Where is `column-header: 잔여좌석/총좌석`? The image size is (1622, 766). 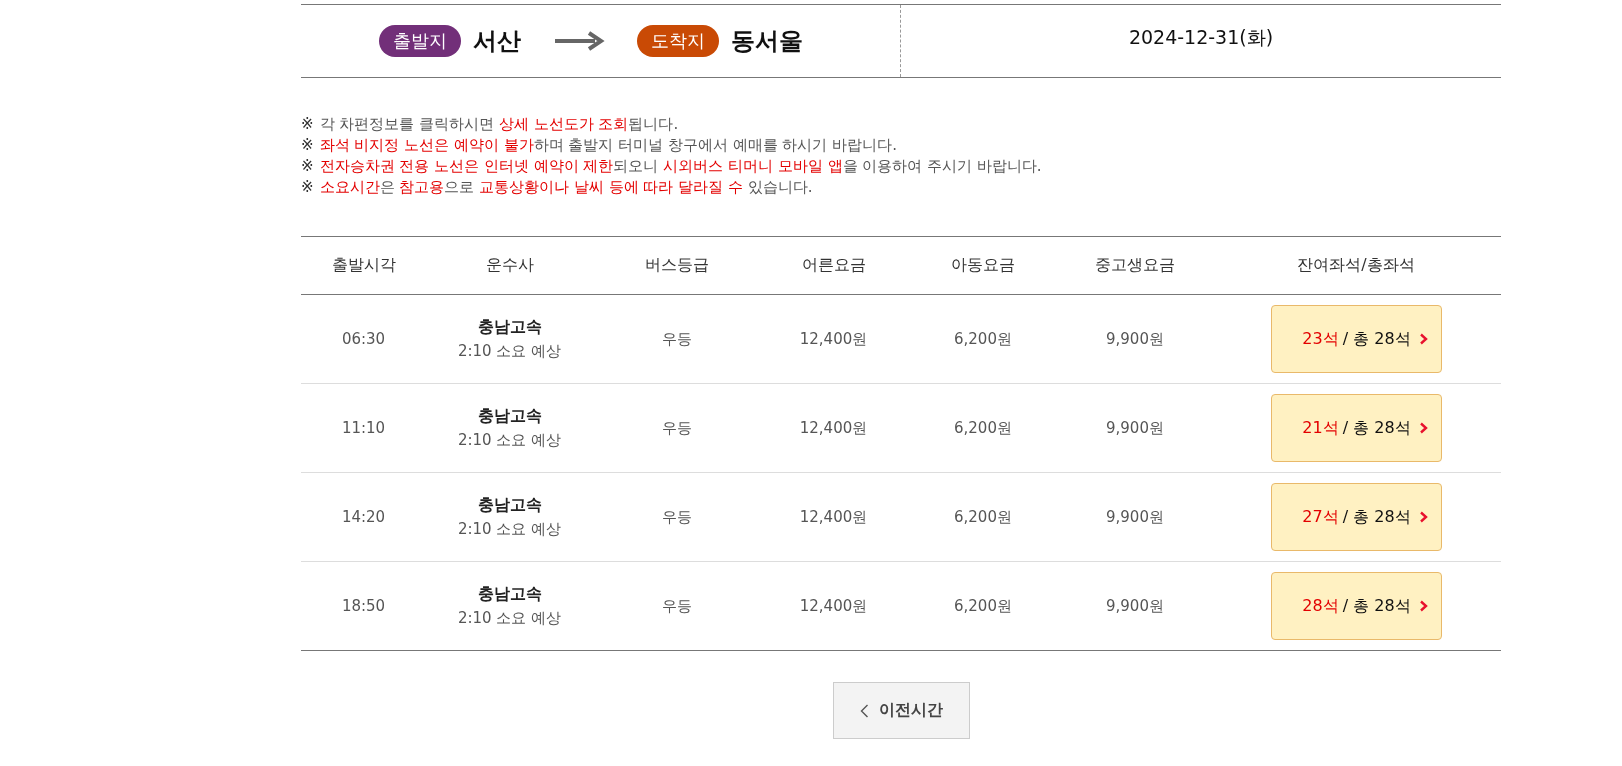
column-header: 잔여좌석/총좌석 is located at coordinates (1356, 265).